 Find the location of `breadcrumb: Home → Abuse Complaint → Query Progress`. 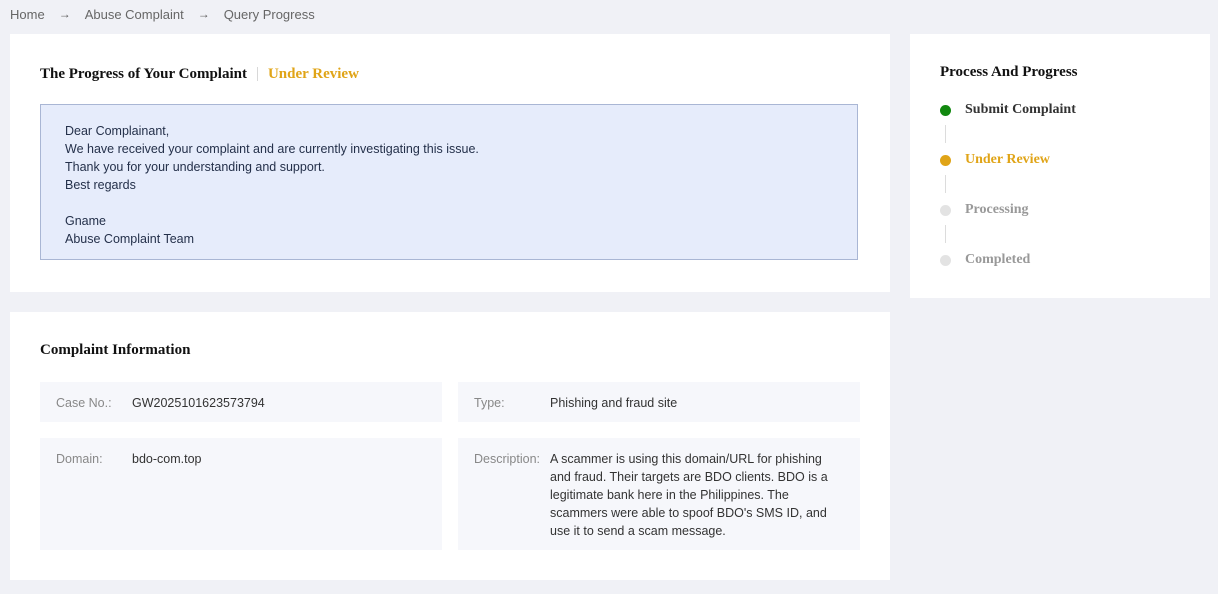

breadcrumb: Home → Abuse Complaint → Query Progress is located at coordinates (162, 14).